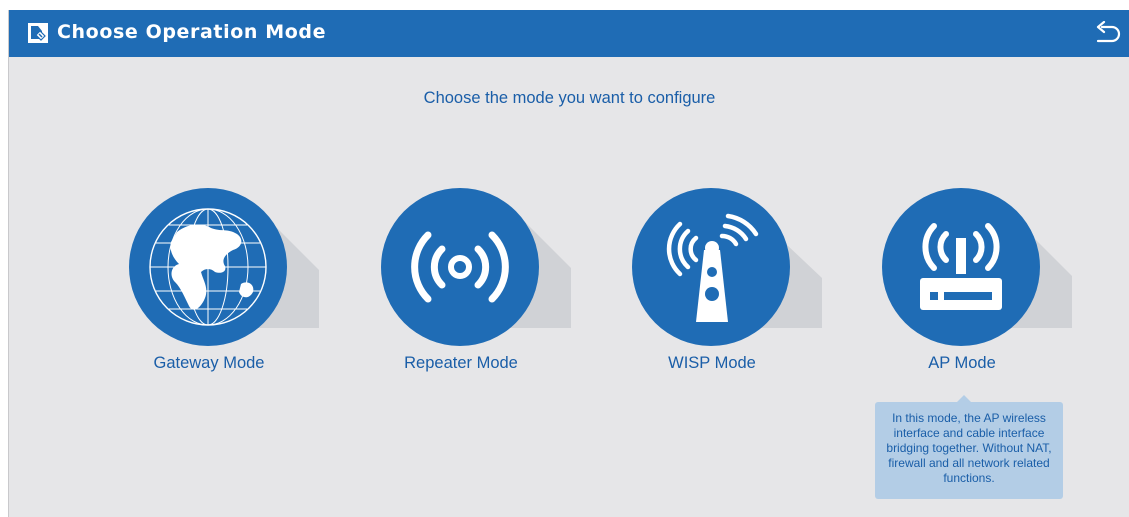 The height and width of the screenshot is (517, 1129). I want to click on back-button, so click(1108, 33).